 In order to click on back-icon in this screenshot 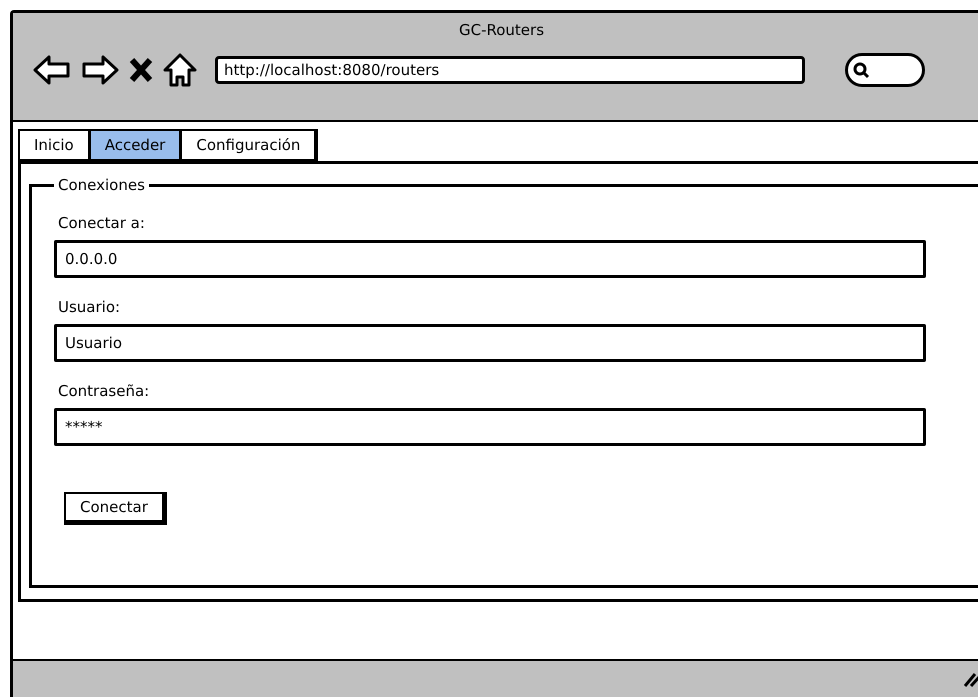, I will do `click(52, 70)`.